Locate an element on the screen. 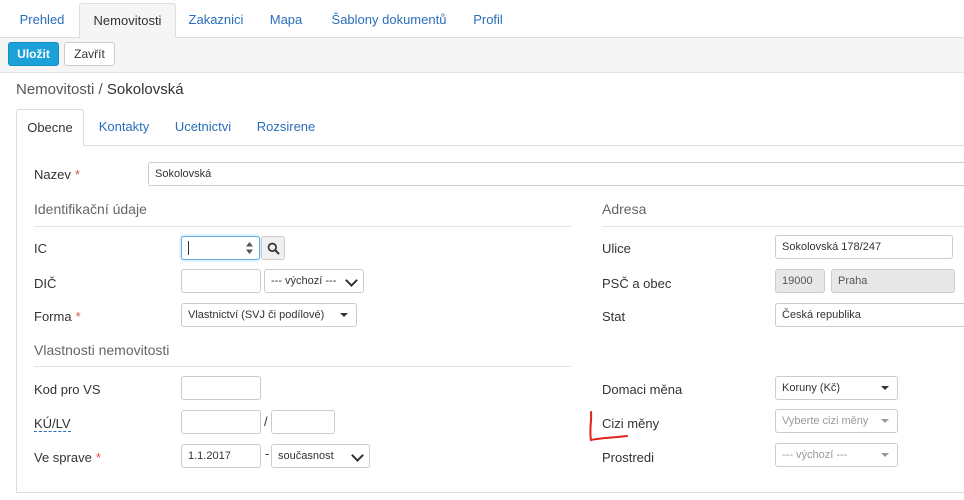 The image size is (964, 500). detail-tabs: Obecne Kontakty Ucetnictvi Rozsirene is located at coordinates (490, 128).